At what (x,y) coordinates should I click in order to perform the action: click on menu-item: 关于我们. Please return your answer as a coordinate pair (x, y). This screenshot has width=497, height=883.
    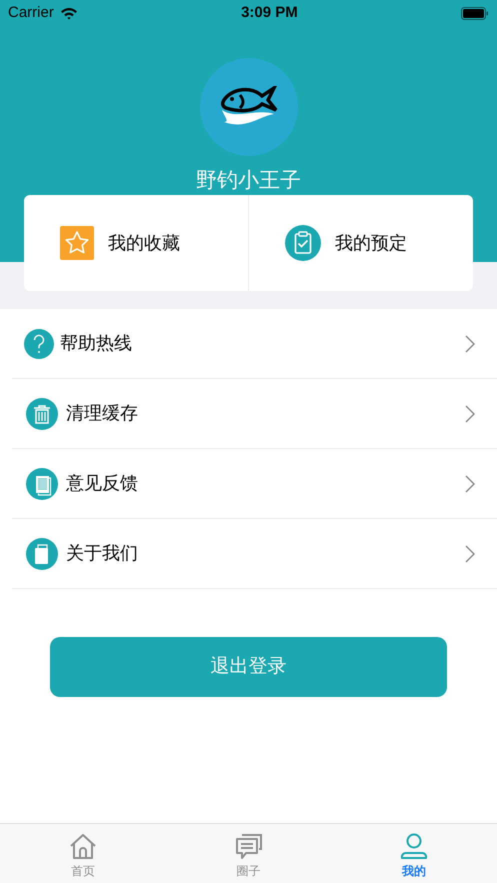
    Looking at the image, I should click on (261, 553).